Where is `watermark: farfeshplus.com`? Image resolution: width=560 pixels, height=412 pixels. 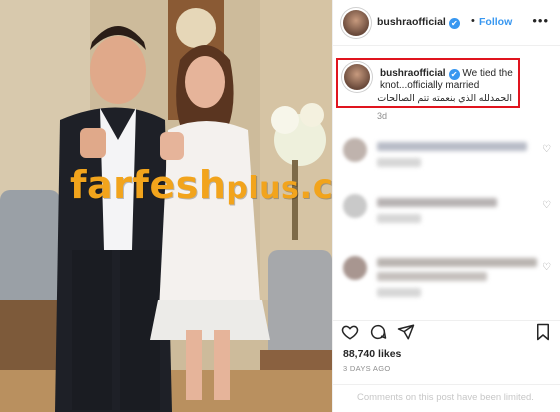 watermark: farfeshplus.com is located at coordinates (201, 185).